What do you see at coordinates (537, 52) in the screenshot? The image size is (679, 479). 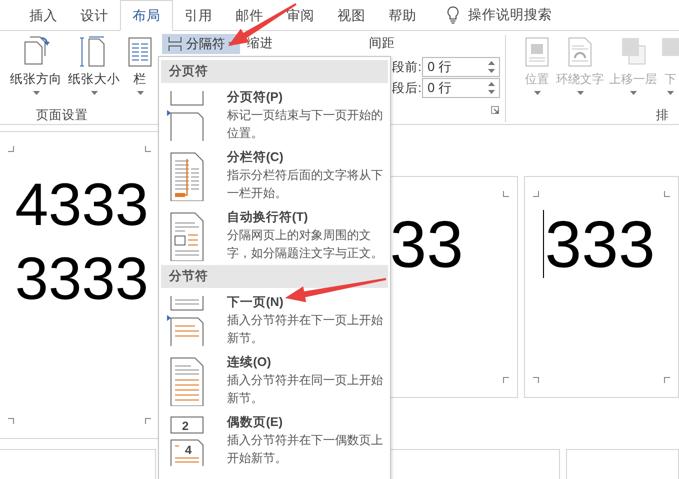 I see `picture-page-icon` at bounding box center [537, 52].